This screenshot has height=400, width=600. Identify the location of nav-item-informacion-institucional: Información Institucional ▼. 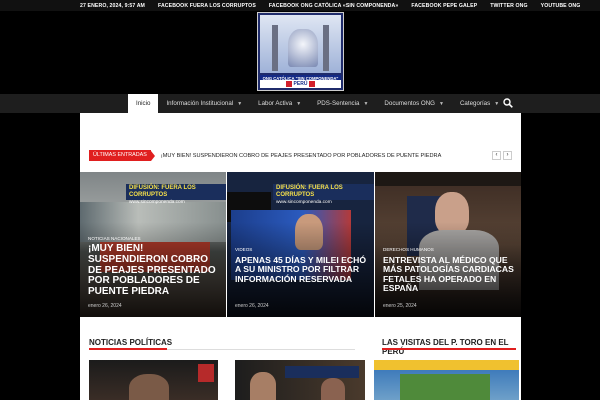
(204, 103).